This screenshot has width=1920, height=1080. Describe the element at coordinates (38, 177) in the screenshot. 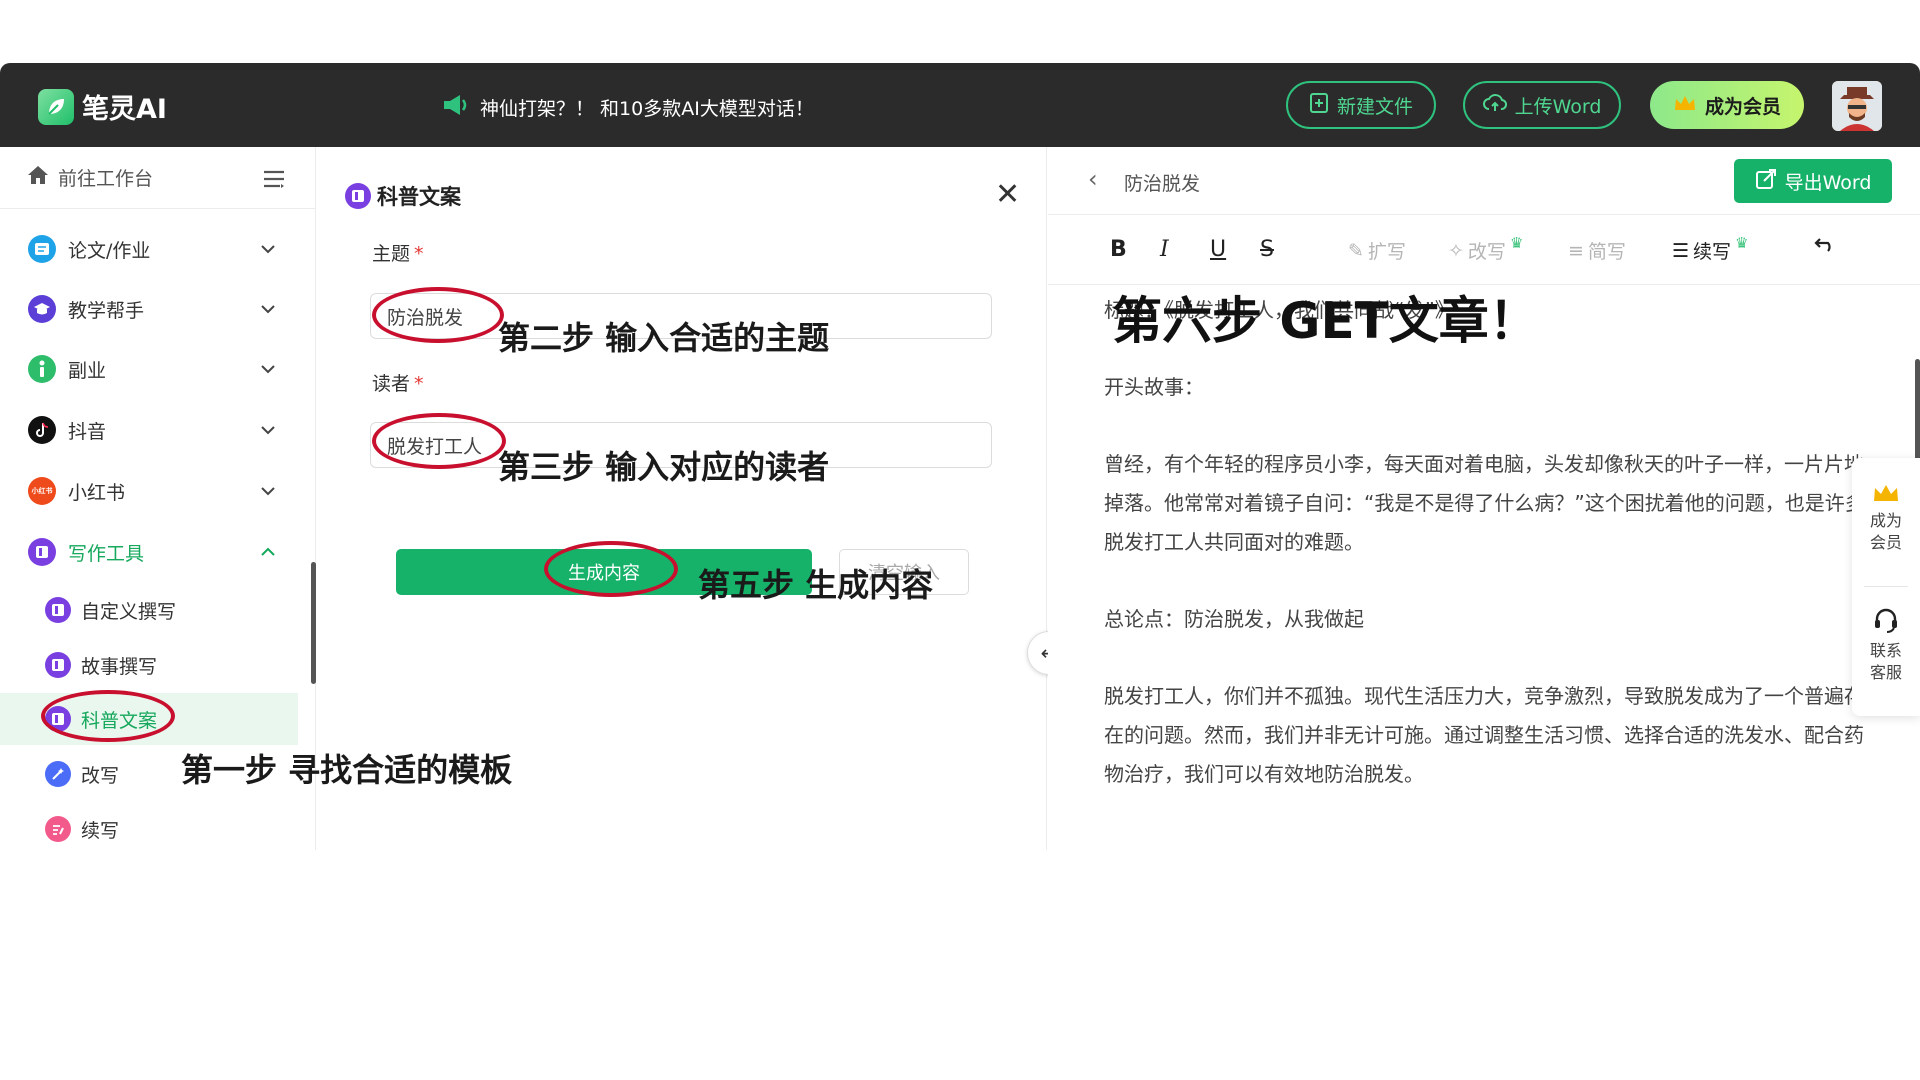

I see `home-icon` at that location.